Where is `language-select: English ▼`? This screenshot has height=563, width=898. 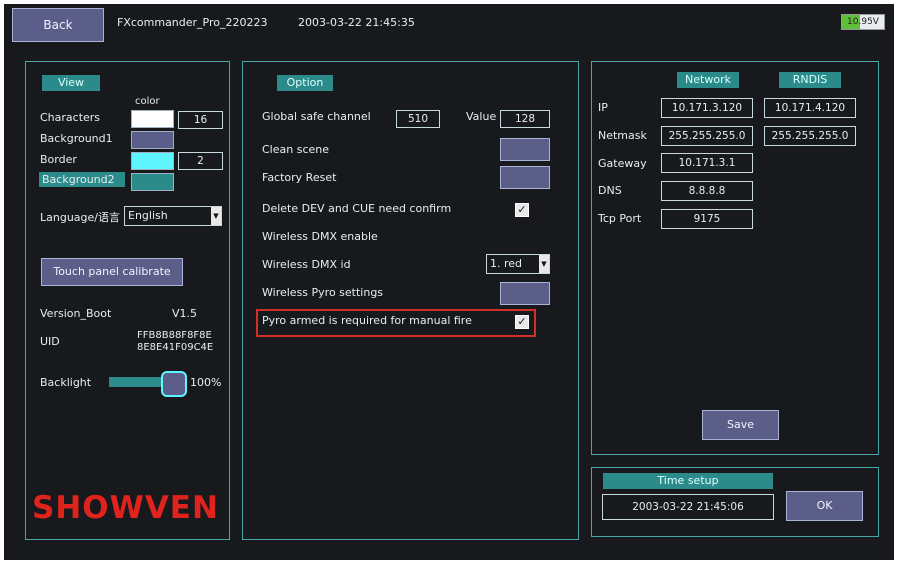
language-select: English ▼ is located at coordinates (173, 216).